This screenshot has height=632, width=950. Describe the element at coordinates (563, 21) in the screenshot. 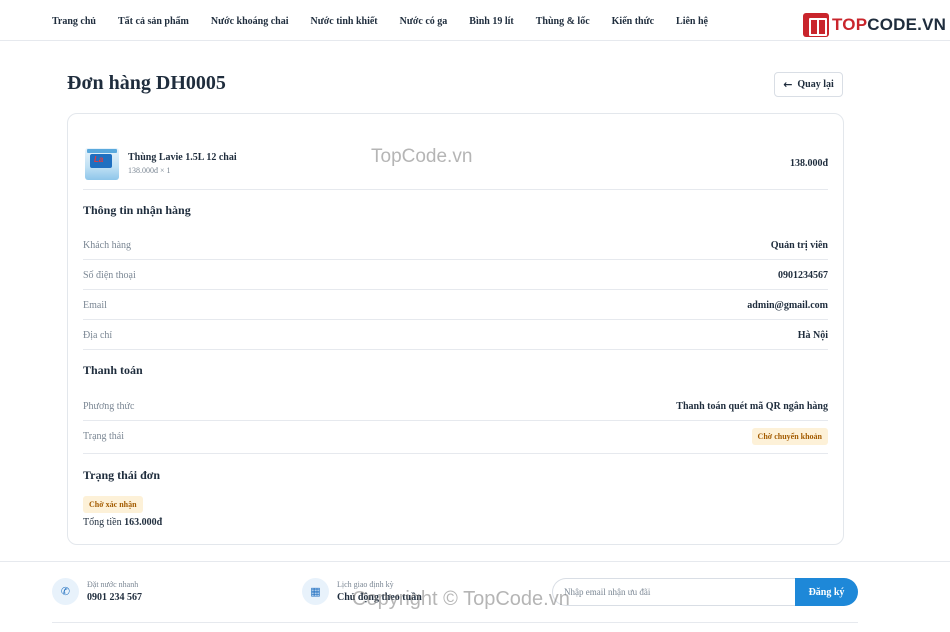

I see `nav-item-cases-packs: Thùng & lốc` at that location.